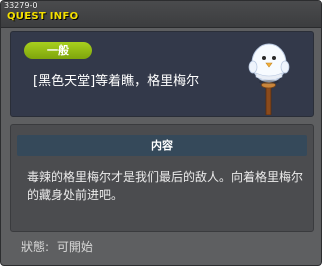  What do you see at coordinates (269, 79) in the screenshot?
I see `snowman-on-post-icon` at bounding box center [269, 79].